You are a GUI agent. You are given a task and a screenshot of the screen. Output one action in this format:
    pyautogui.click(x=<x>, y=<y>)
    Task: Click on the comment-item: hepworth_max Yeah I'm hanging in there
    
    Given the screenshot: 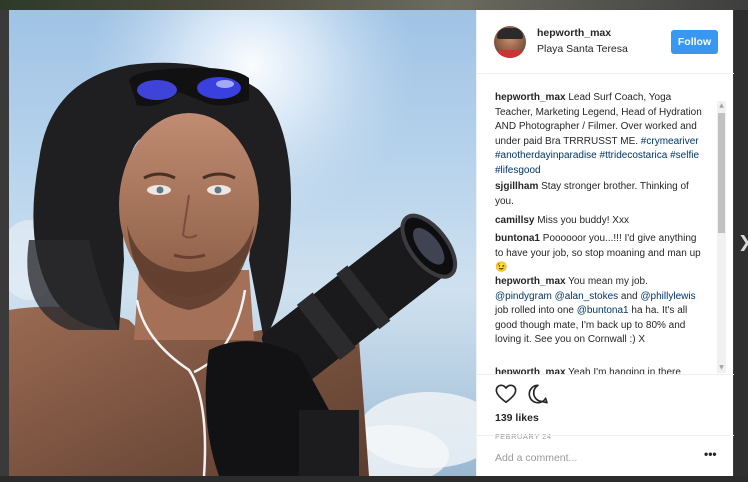 What is the action you would take?
    pyautogui.click(x=600, y=370)
    